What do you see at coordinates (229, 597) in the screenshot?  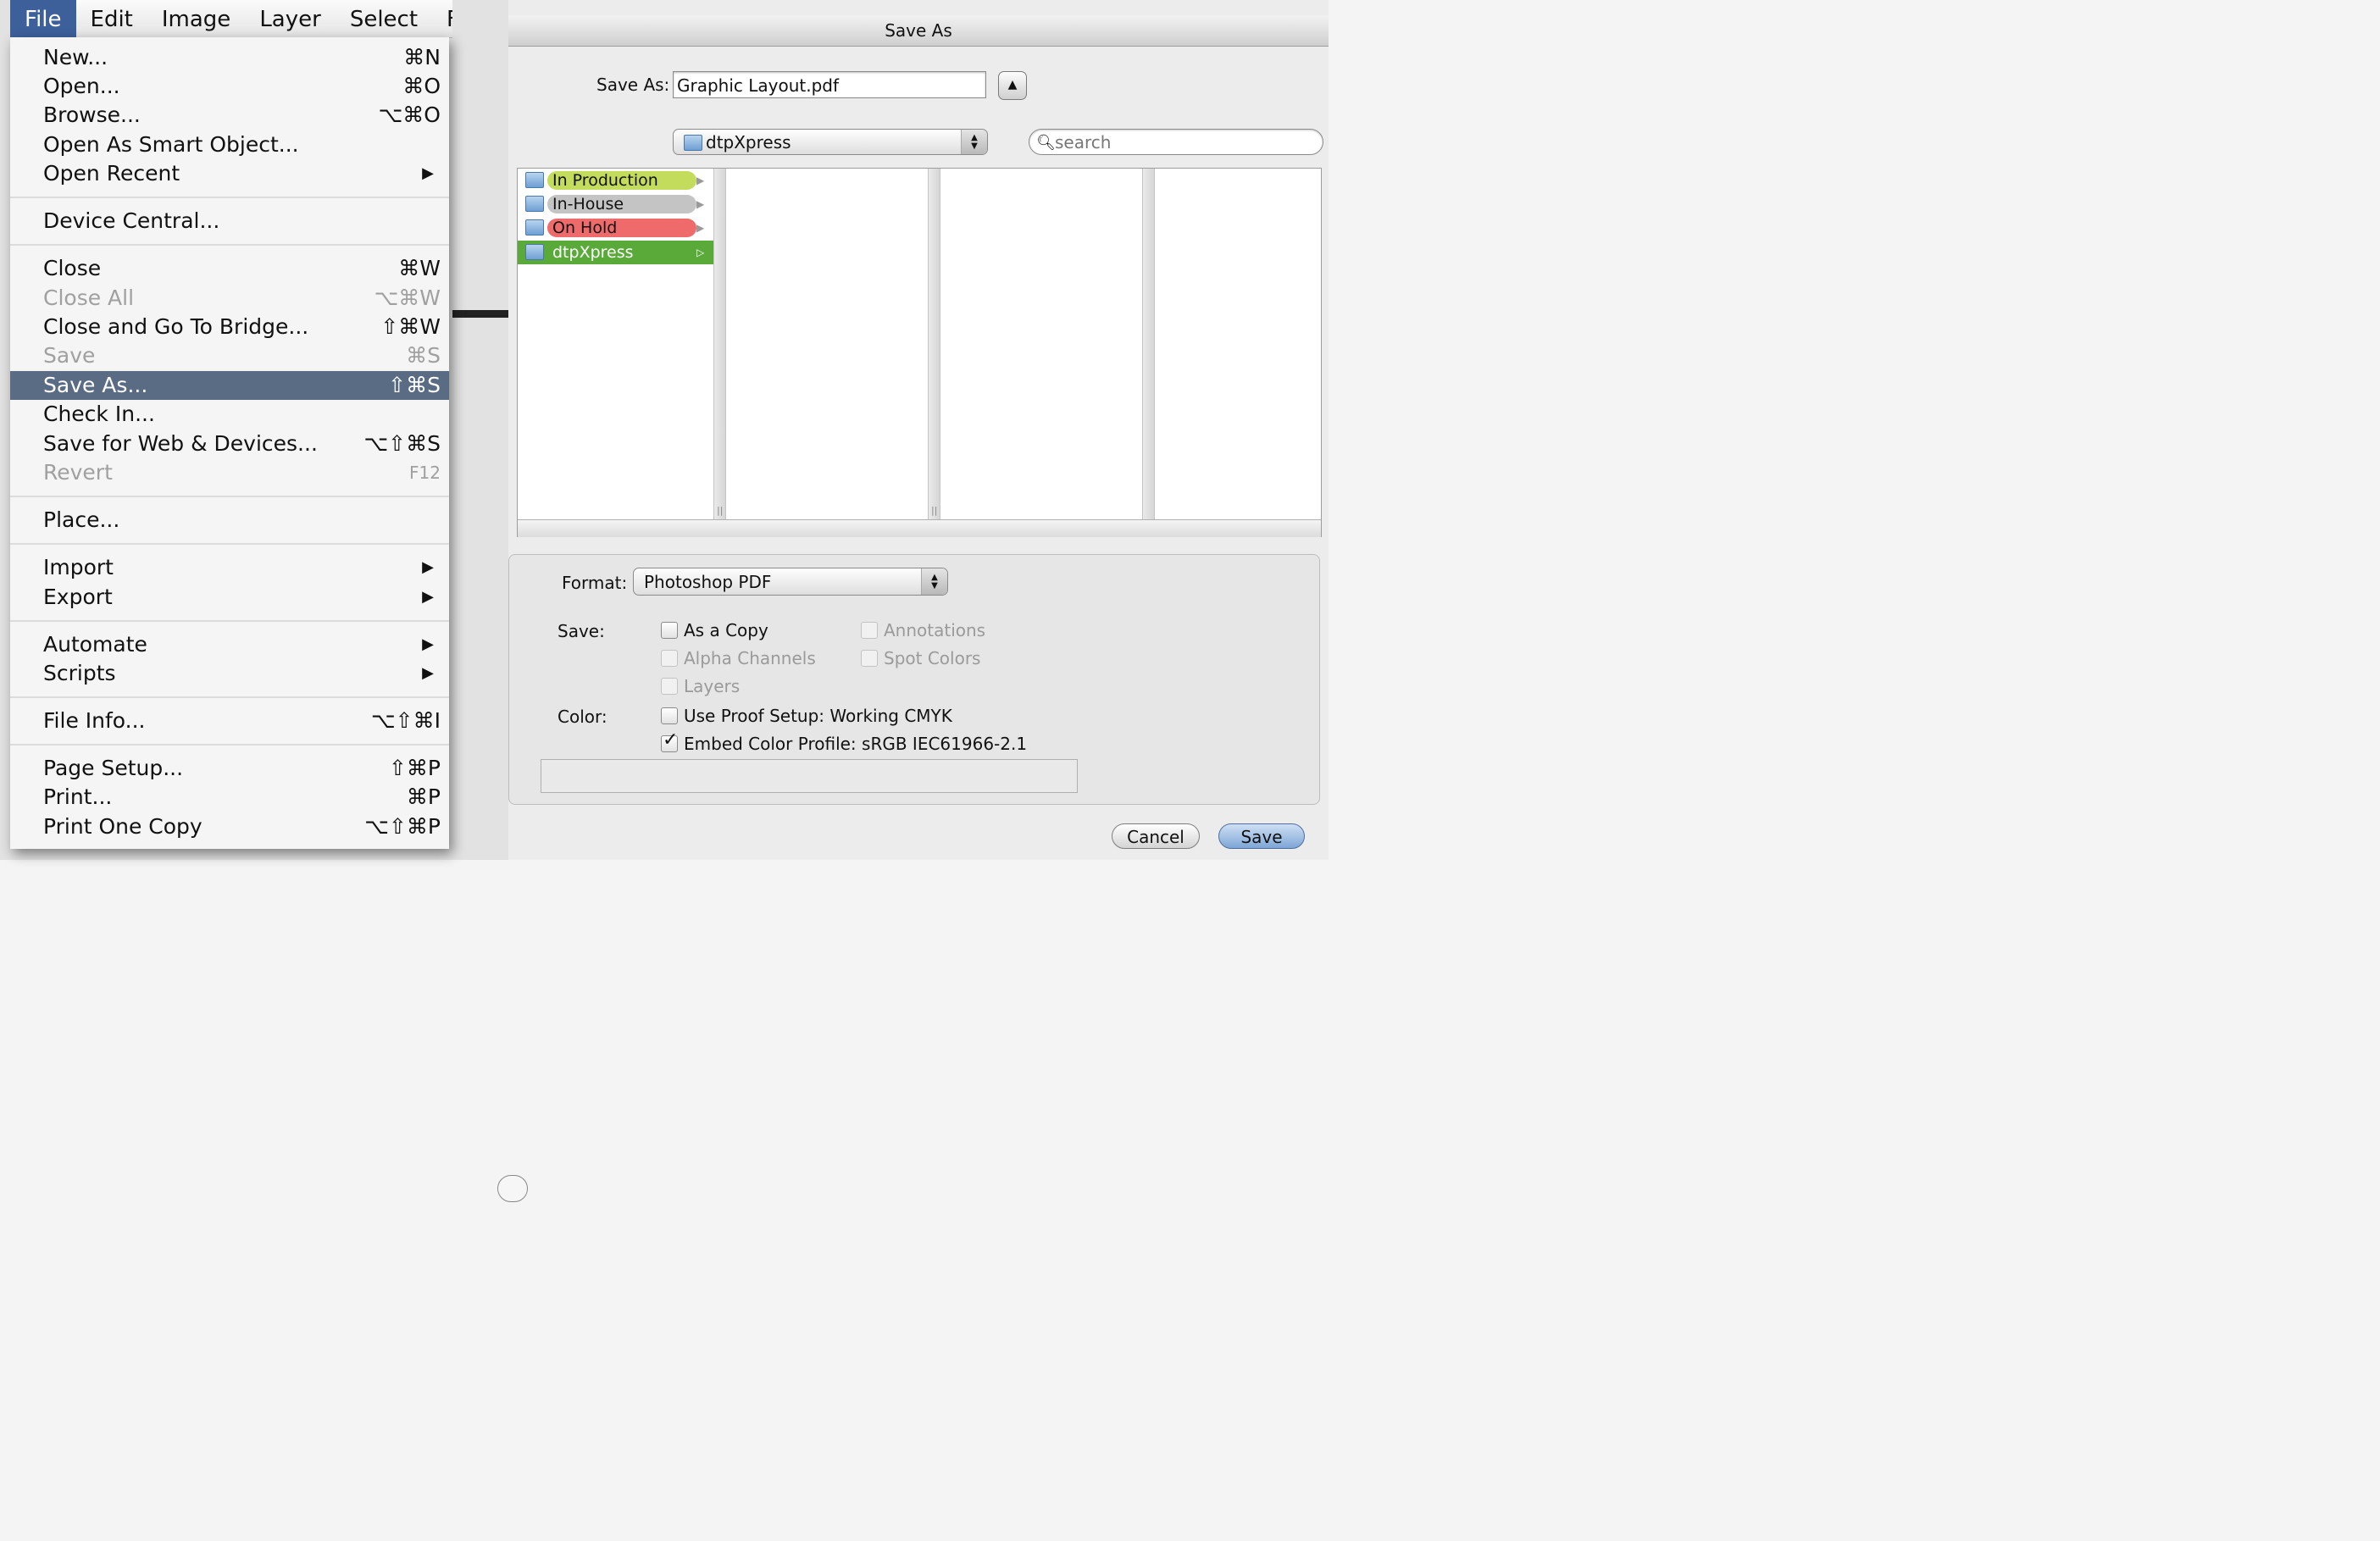 I see `menu-item-export: Export ▶` at bounding box center [229, 597].